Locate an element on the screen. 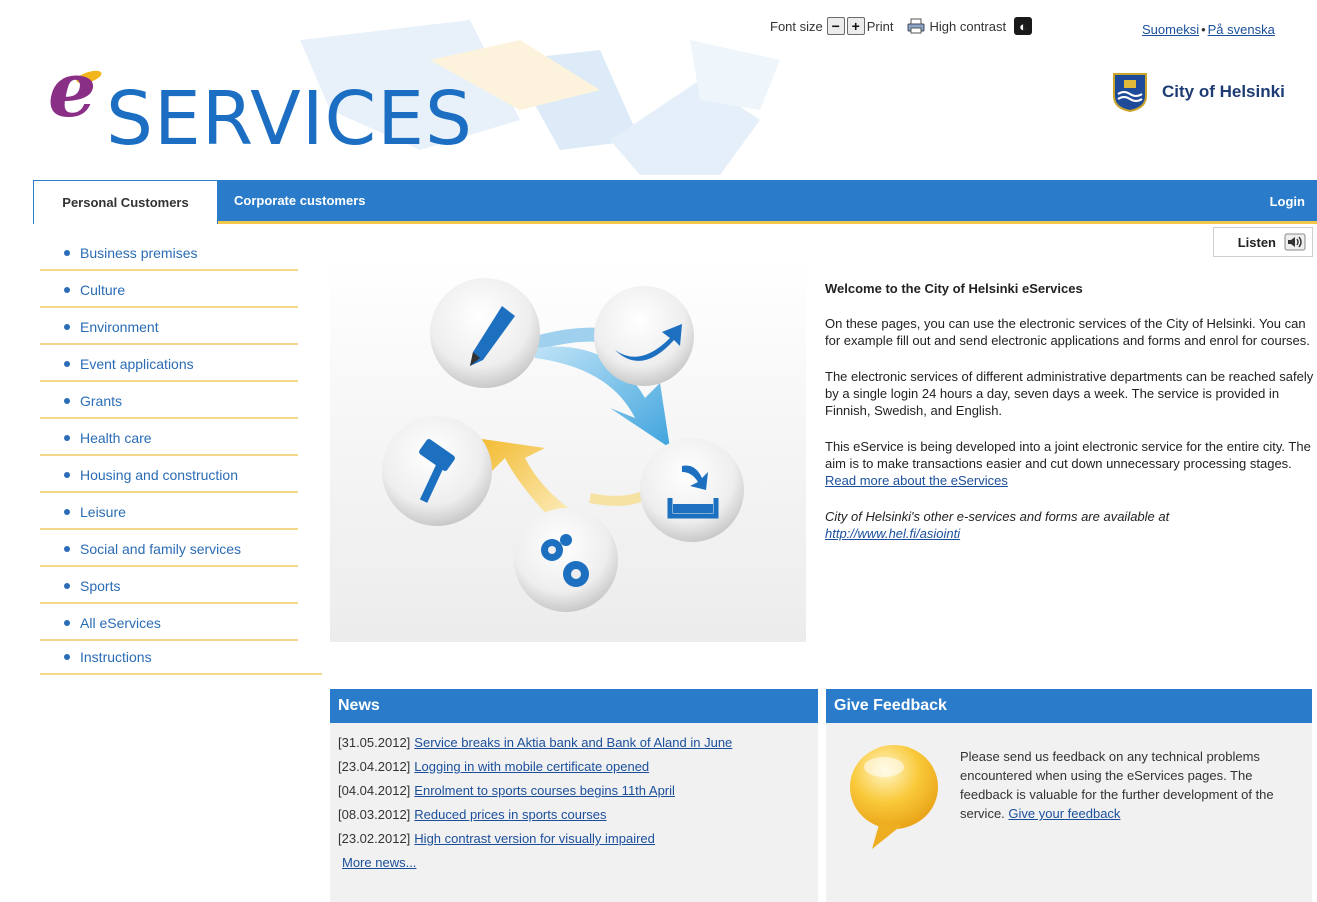  news-date: [04.04.2012] is located at coordinates (374, 790).